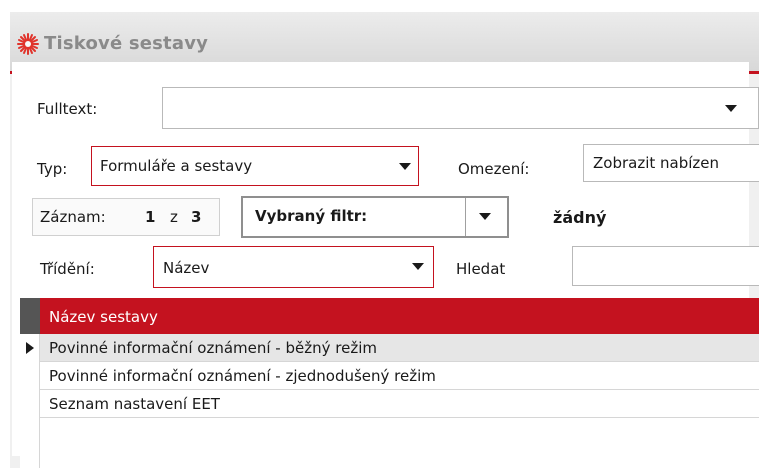 This screenshot has width=759, height=468. What do you see at coordinates (126, 43) in the screenshot?
I see `window-title: Tiskové sestavy` at bounding box center [126, 43].